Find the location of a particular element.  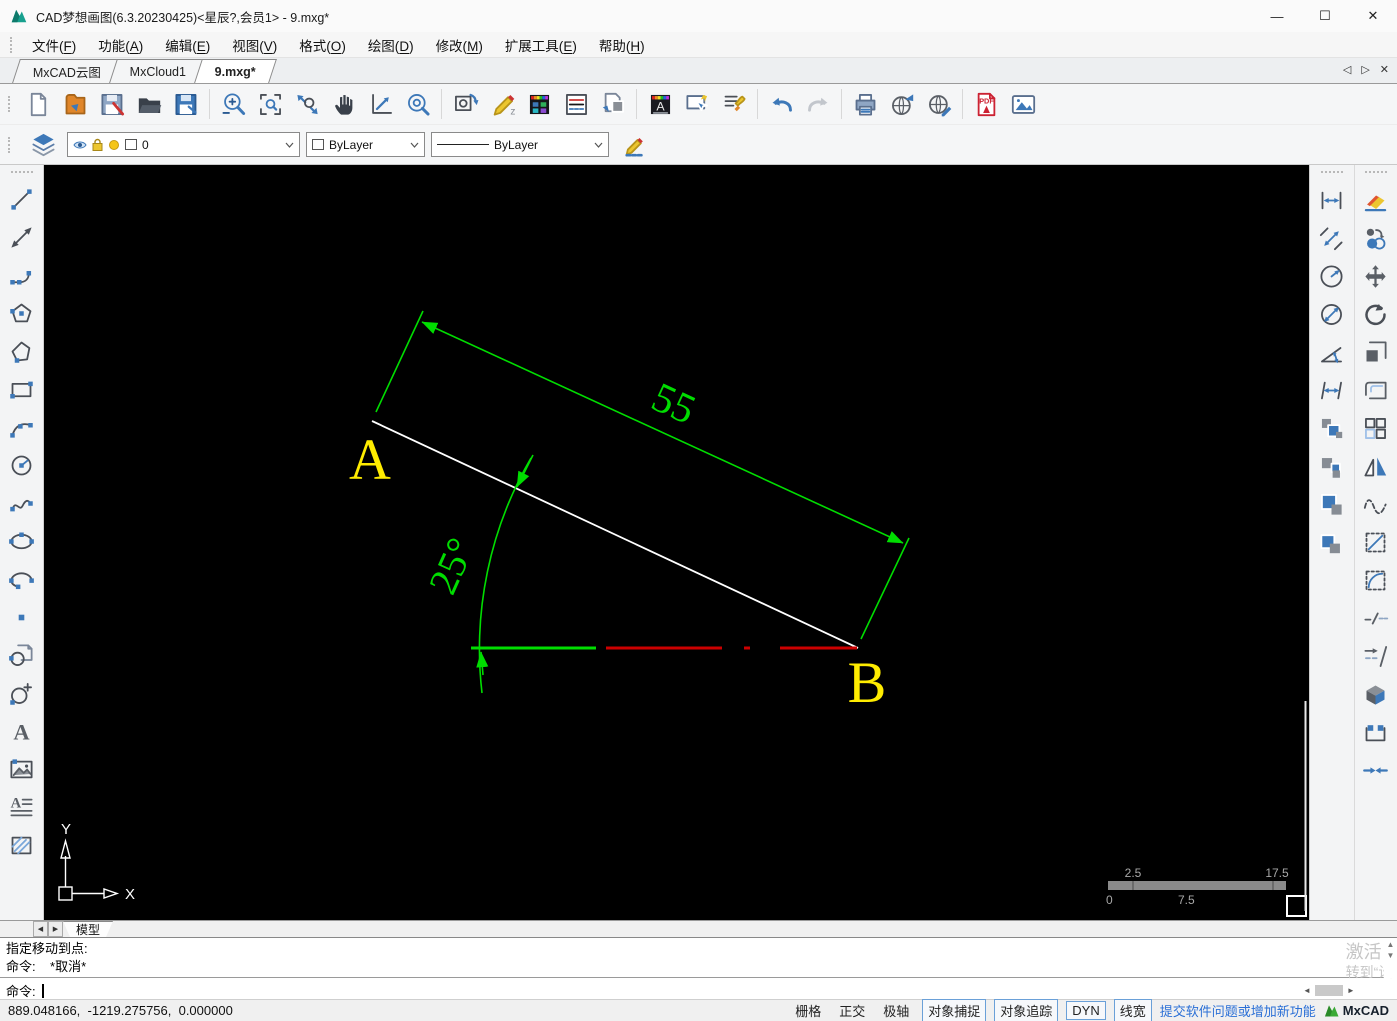

text-style-button: A is located at coordinates (660, 104).